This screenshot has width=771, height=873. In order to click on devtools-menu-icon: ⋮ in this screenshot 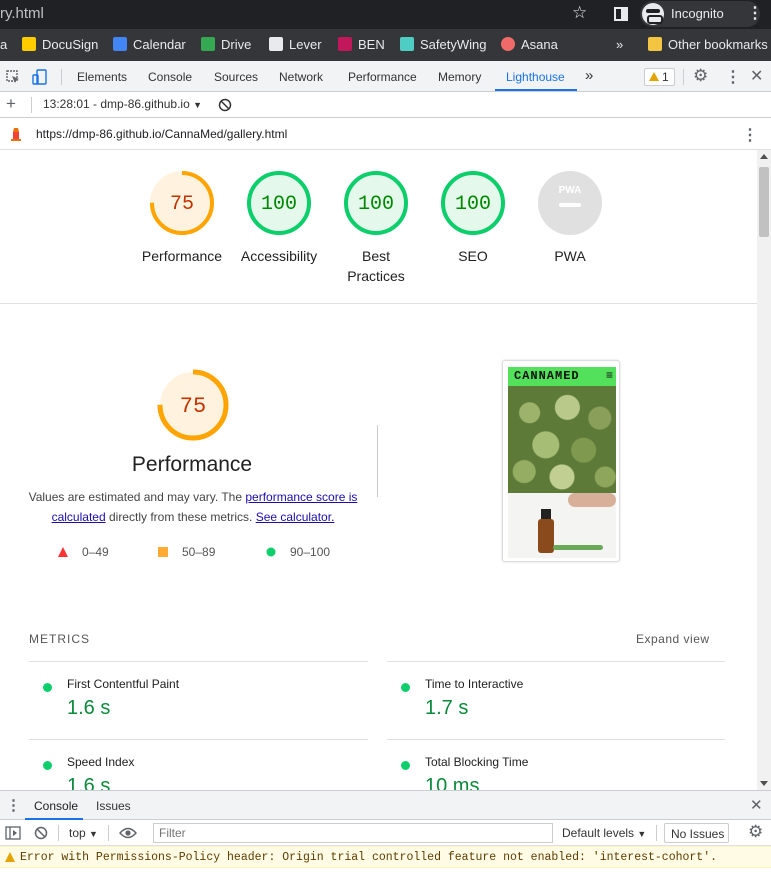, I will do `click(733, 77)`.